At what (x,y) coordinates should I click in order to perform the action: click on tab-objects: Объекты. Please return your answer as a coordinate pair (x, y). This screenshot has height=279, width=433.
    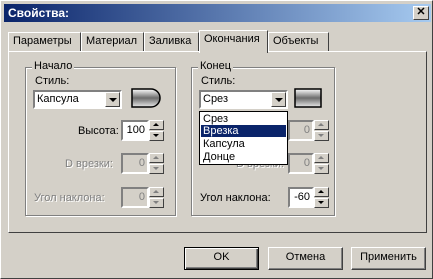
    Looking at the image, I should click on (298, 42).